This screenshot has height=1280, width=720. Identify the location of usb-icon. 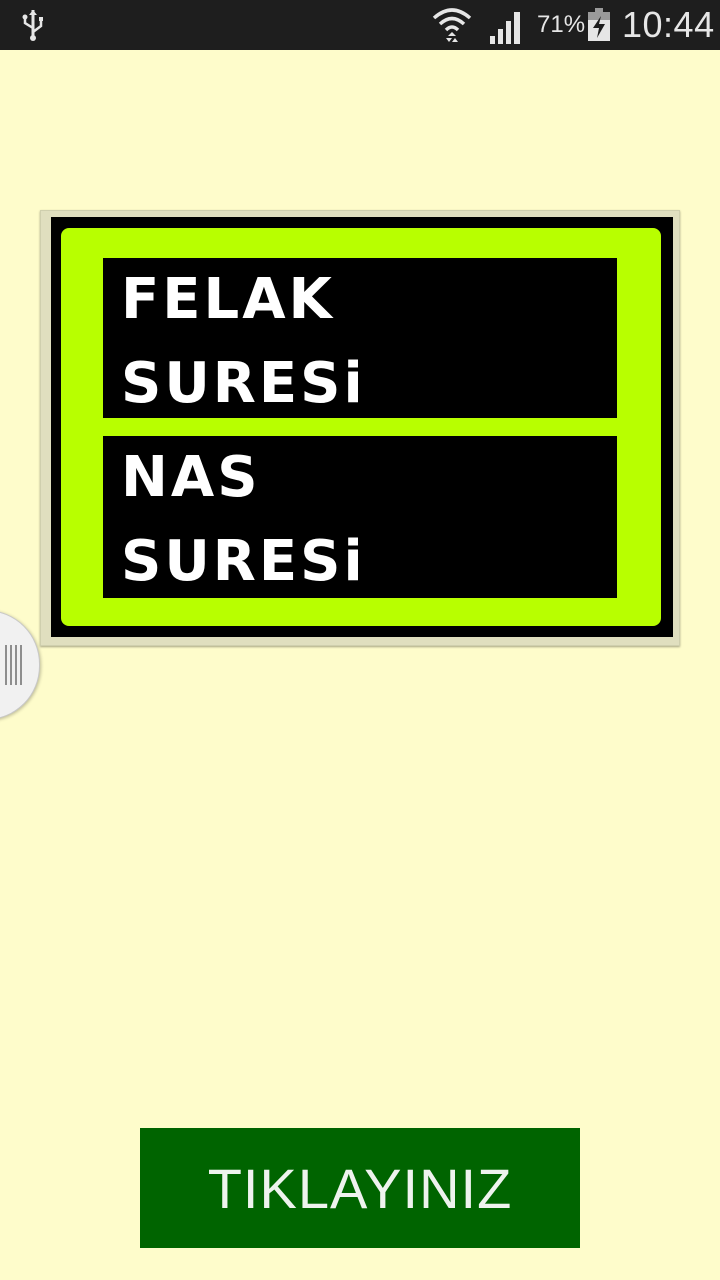
(32, 25).